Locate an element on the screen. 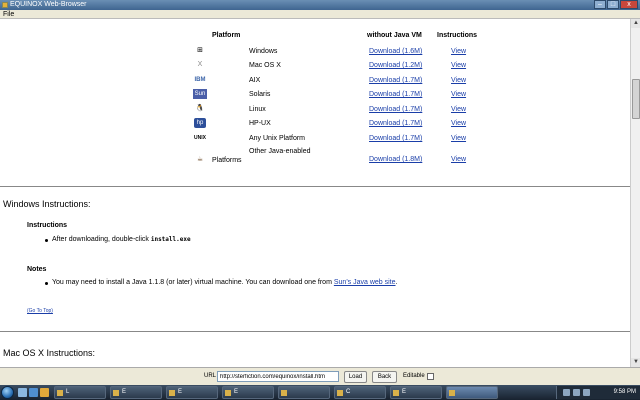  url-label: URL is located at coordinates (210, 376).